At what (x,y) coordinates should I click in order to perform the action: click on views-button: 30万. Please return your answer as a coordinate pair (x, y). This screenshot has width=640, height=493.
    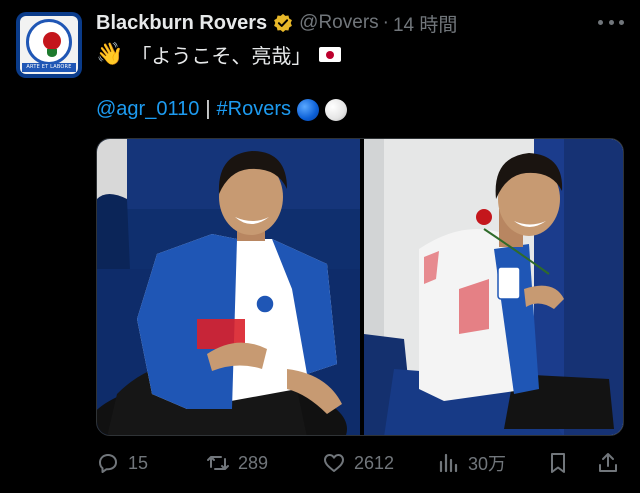
    Looking at the image, I should click on (471, 463).